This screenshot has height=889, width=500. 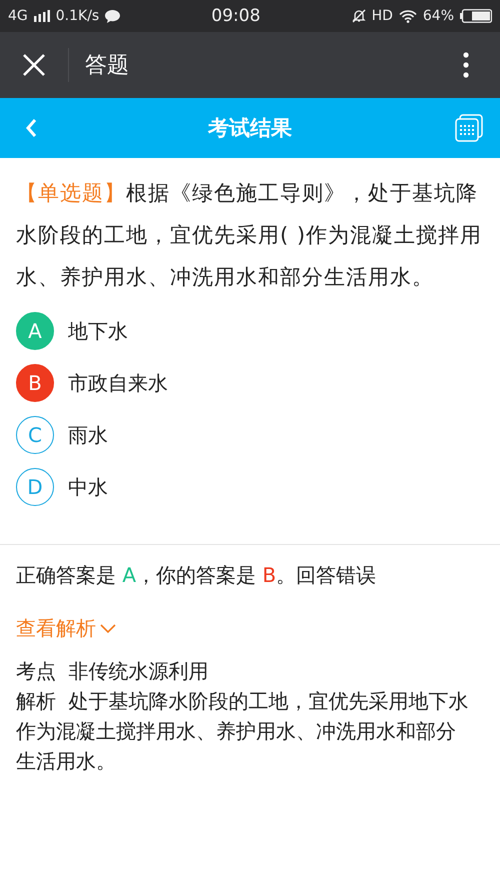 What do you see at coordinates (35, 383) in the screenshot?
I see `option-letter: B` at bounding box center [35, 383].